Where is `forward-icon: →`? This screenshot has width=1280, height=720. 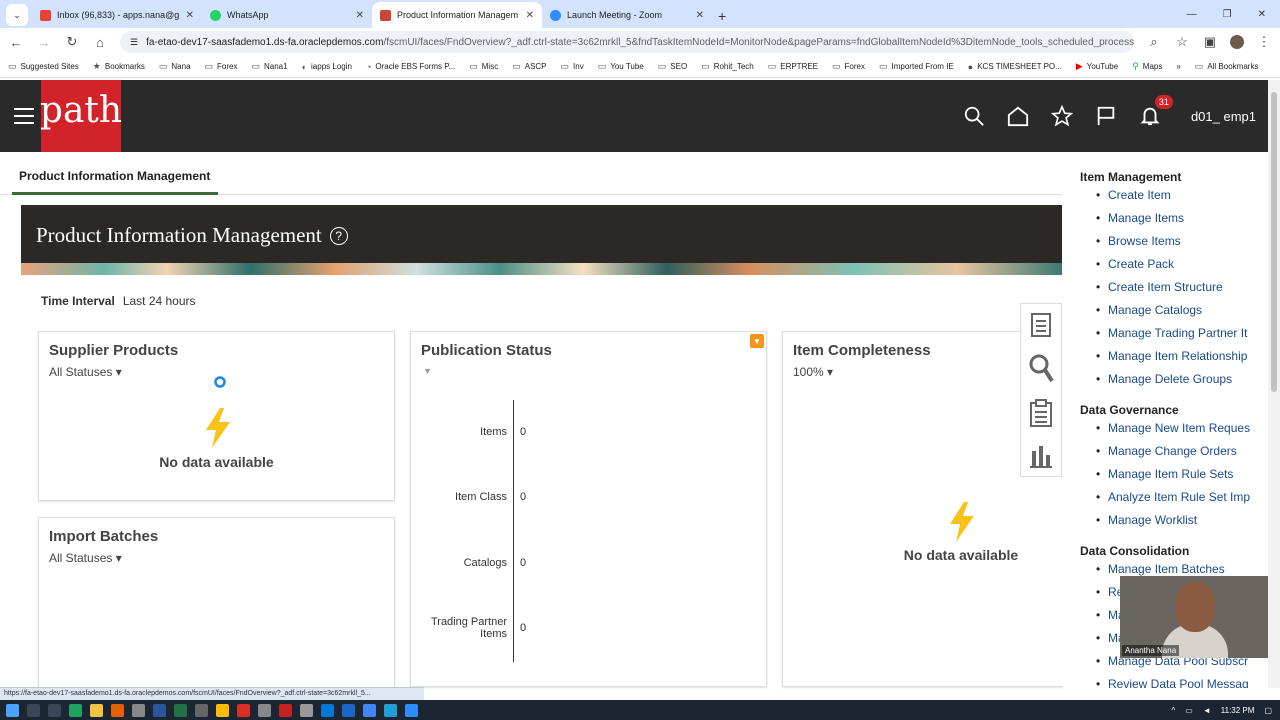
forward-icon: → is located at coordinates (44, 42).